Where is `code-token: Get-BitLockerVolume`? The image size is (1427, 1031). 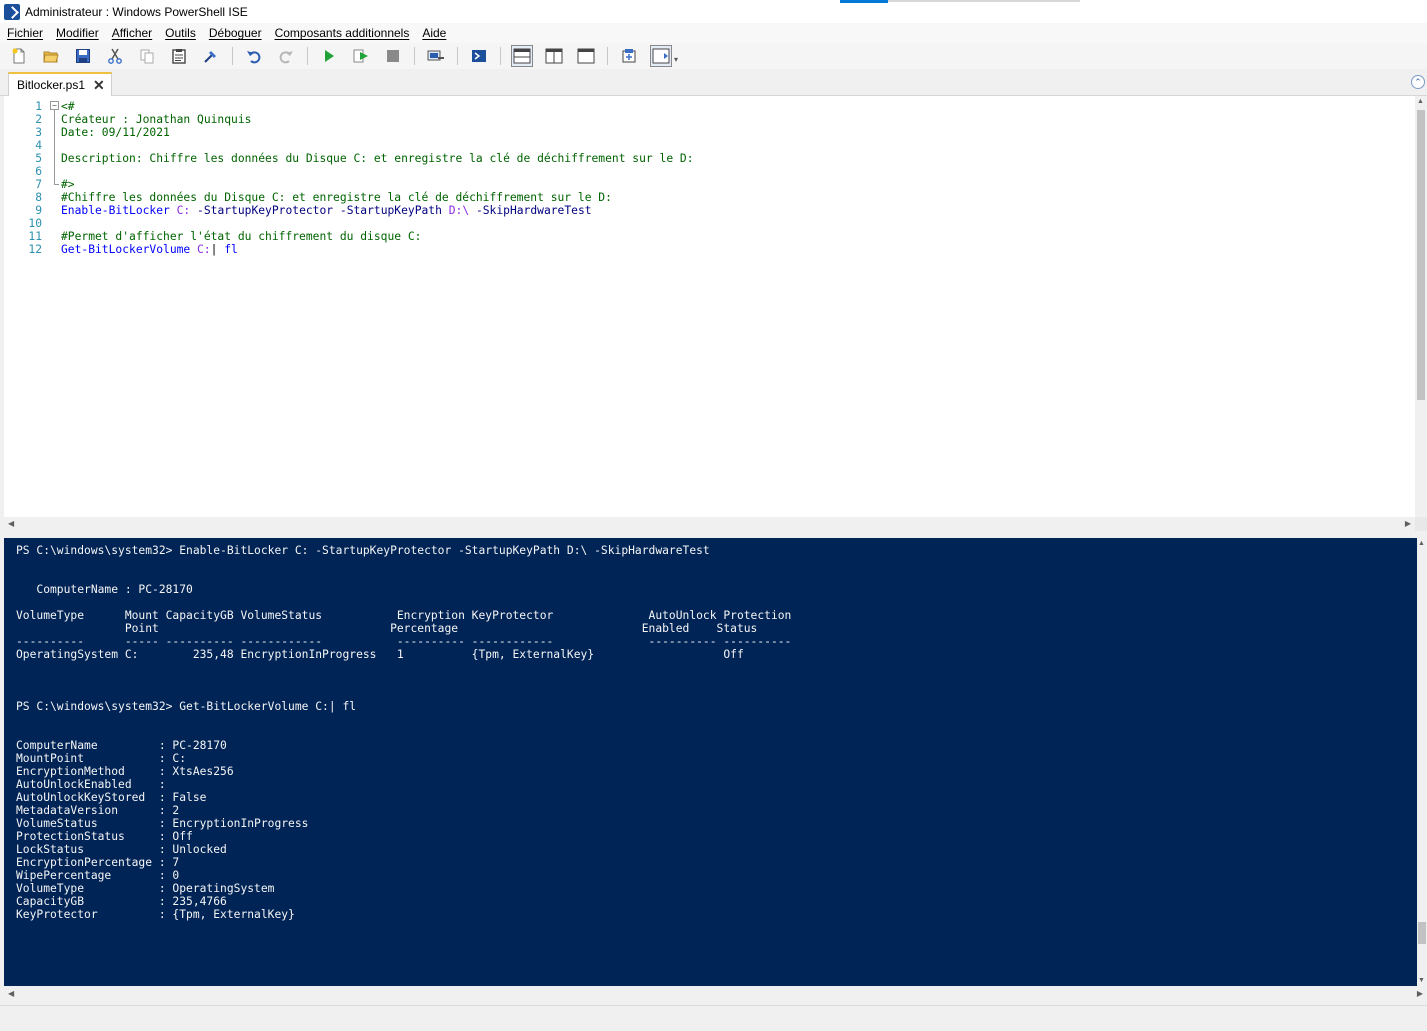
code-token: Get-BitLockerVolume is located at coordinates (126, 249).